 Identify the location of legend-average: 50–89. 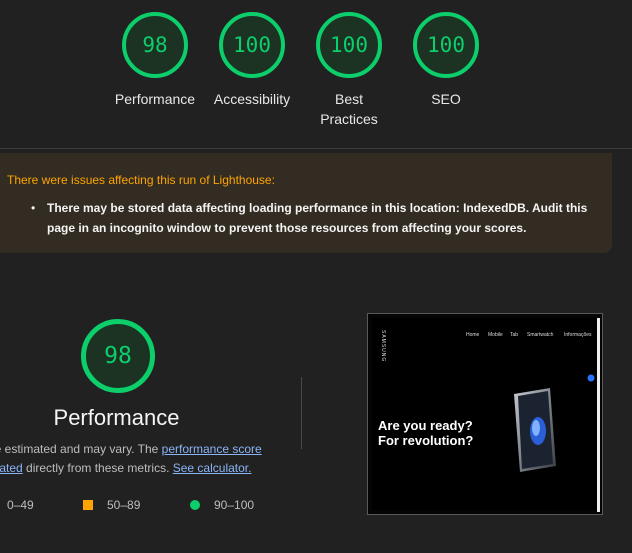
(111, 505).